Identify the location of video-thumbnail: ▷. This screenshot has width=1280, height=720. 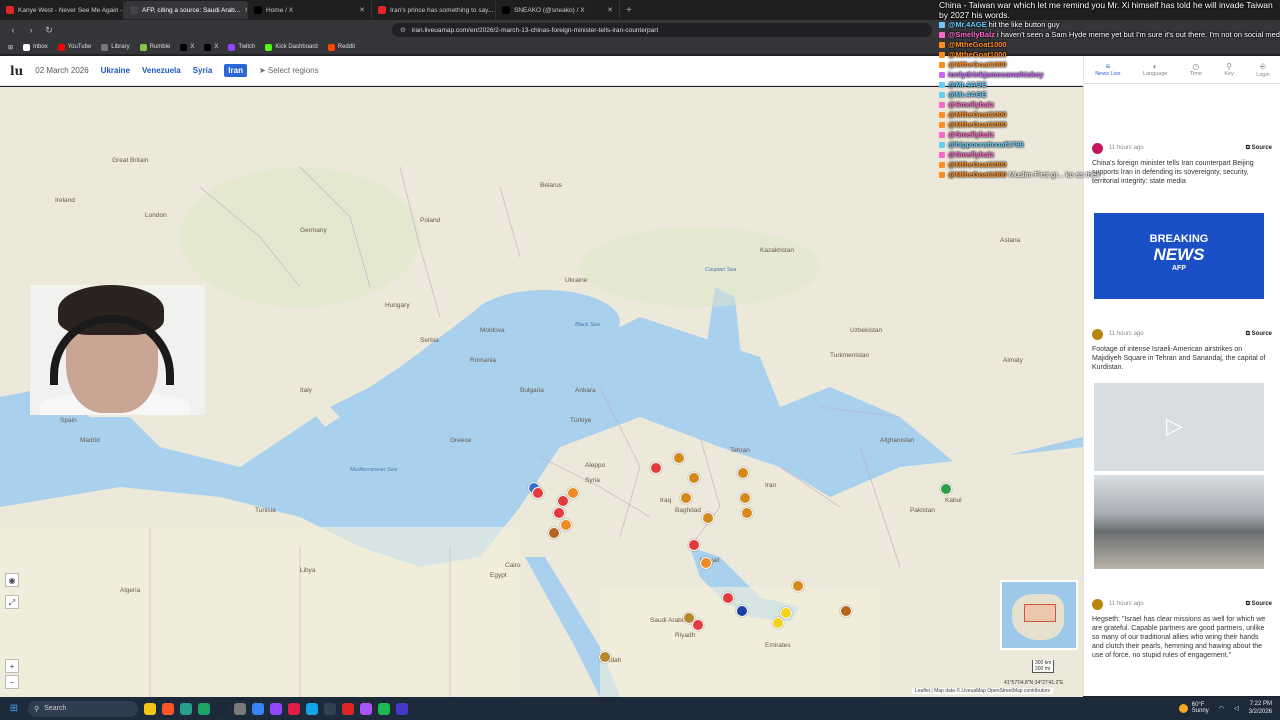
(1179, 427).